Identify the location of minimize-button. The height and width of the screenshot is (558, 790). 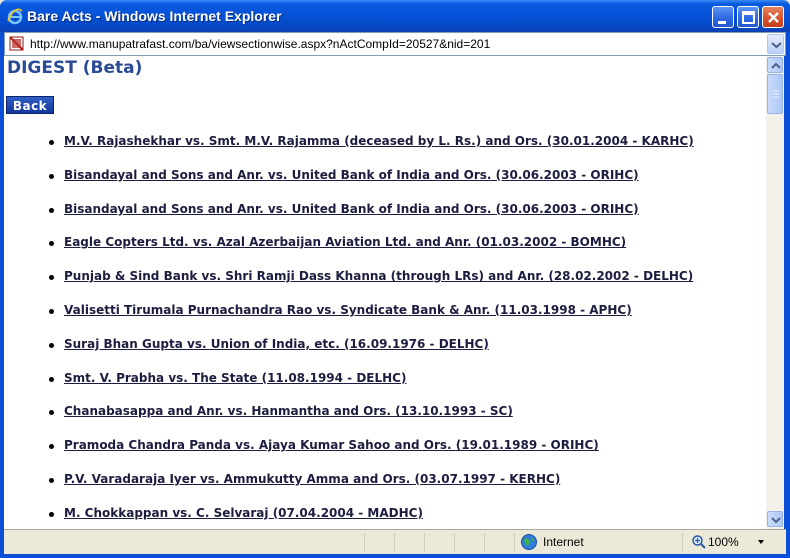
(723, 17).